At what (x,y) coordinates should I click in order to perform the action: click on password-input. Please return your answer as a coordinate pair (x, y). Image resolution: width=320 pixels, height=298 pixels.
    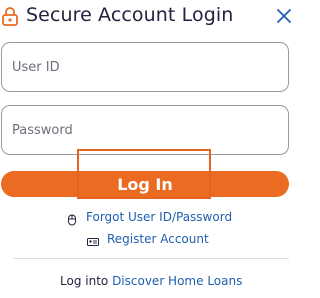
    Looking at the image, I should click on (145, 130).